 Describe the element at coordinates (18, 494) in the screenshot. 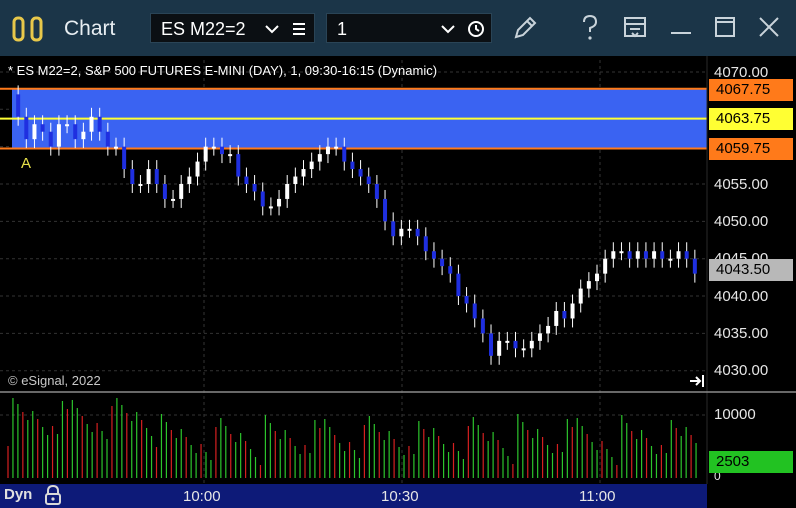

I see `dynamic-mode-label: Dyn` at that location.